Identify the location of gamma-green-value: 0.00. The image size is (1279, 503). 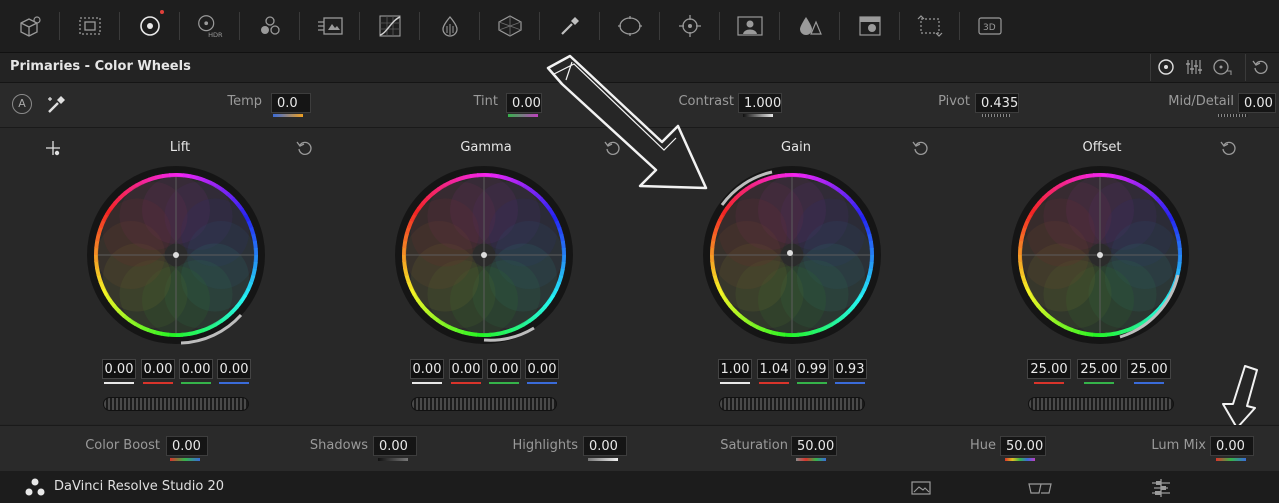
(504, 369).